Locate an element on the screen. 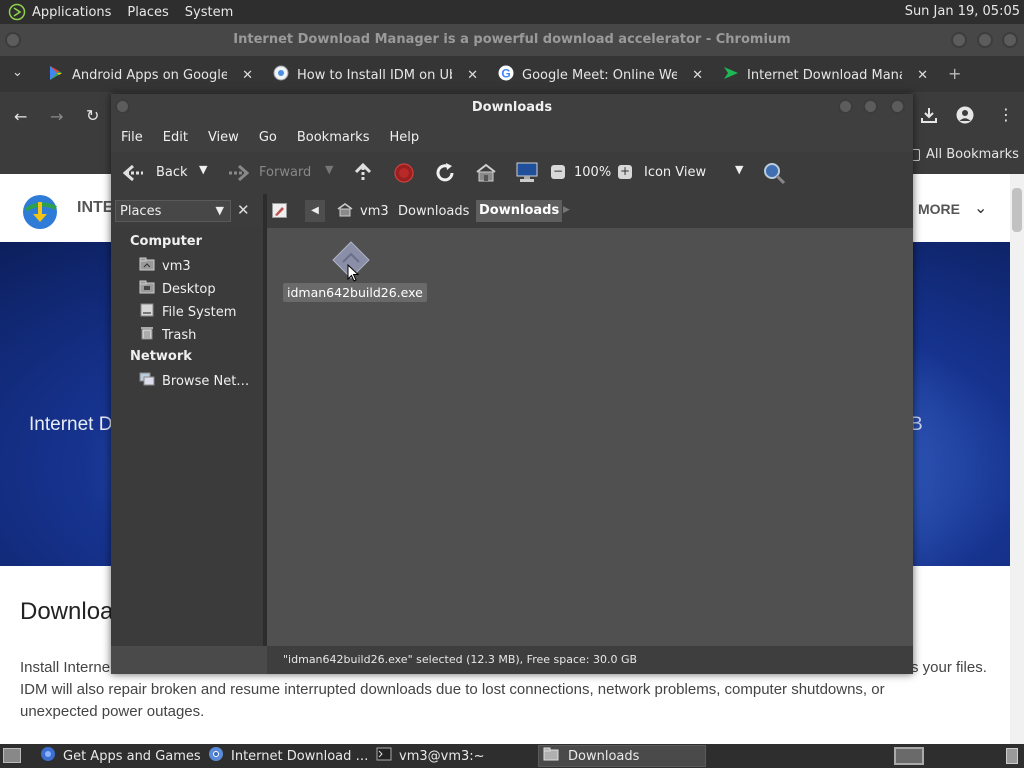 The image size is (1024, 768). profile-icon is located at coordinates (965, 117).